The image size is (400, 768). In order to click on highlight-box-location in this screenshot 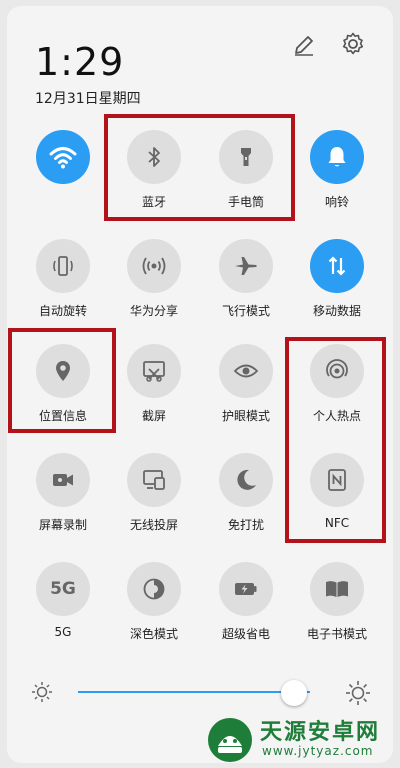, I will do `click(62, 380)`.